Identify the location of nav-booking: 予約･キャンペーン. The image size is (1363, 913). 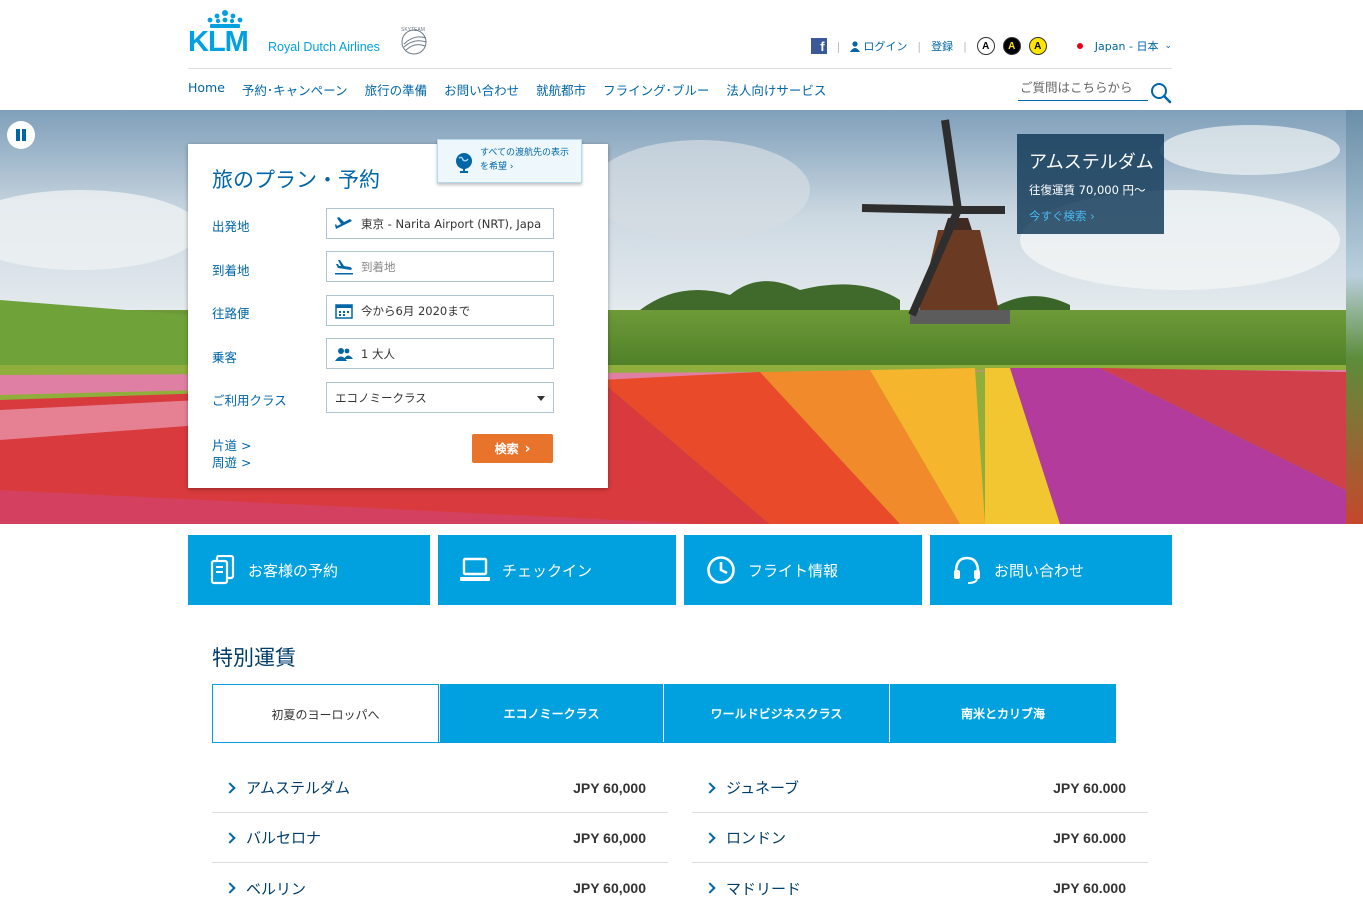
(295, 90).